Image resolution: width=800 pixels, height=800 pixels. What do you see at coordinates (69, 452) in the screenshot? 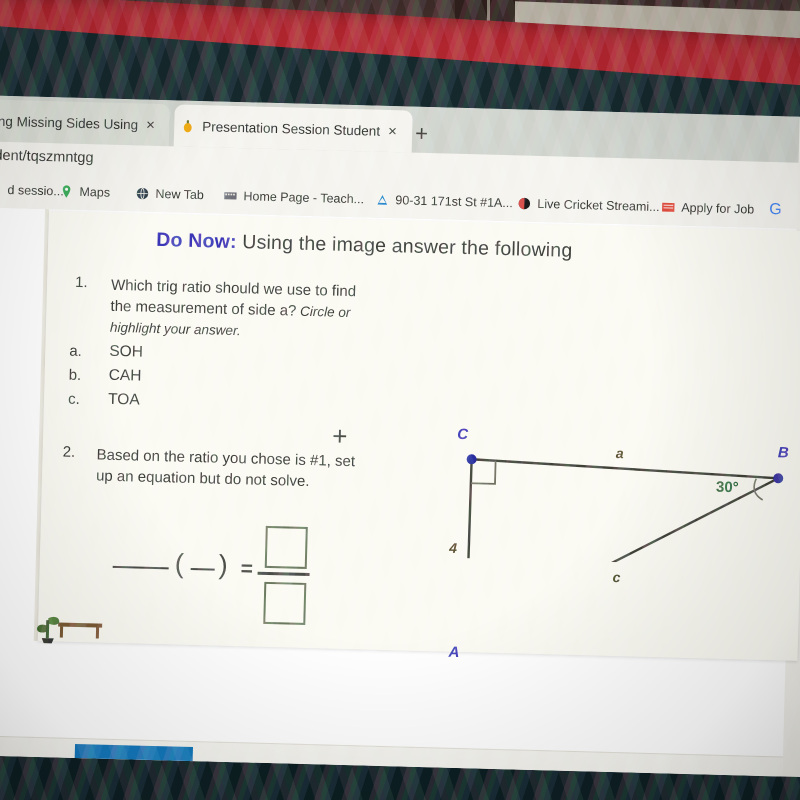
I see `question-2-number: 2.` at bounding box center [69, 452].